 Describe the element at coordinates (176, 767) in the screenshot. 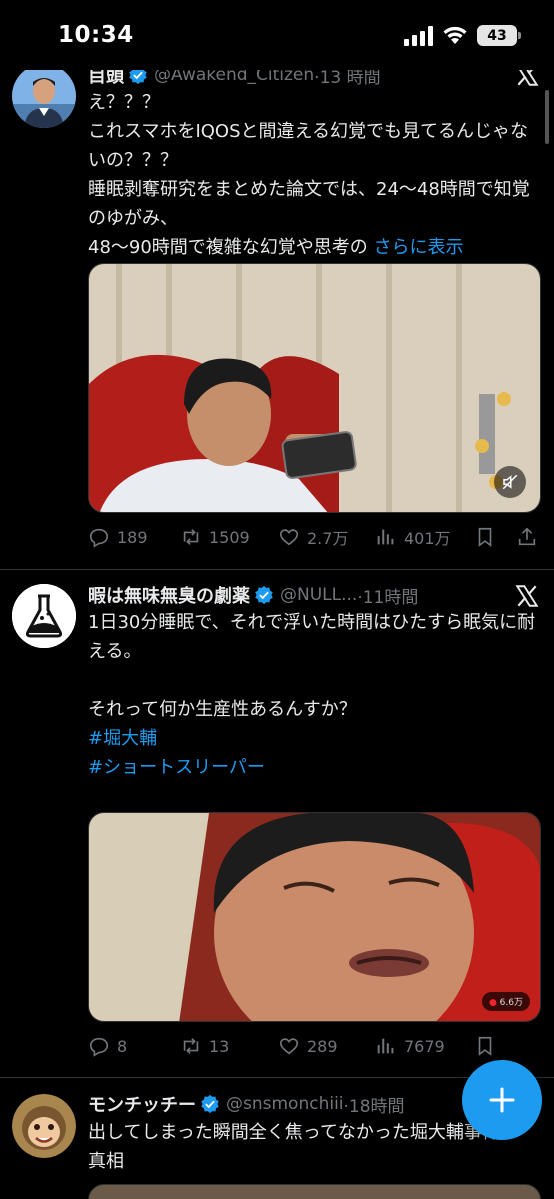

I see `hashtag-link: #ショートスリーパー` at that location.